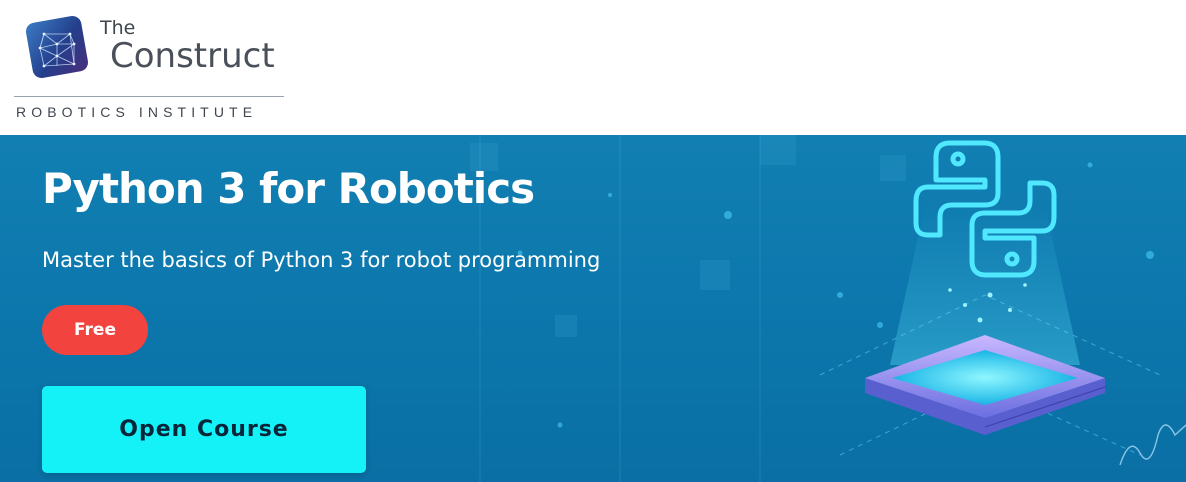 The image size is (1186, 482). Describe the element at coordinates (192, 56) in the screenshot. I see `brand-name: Construct` at that location.